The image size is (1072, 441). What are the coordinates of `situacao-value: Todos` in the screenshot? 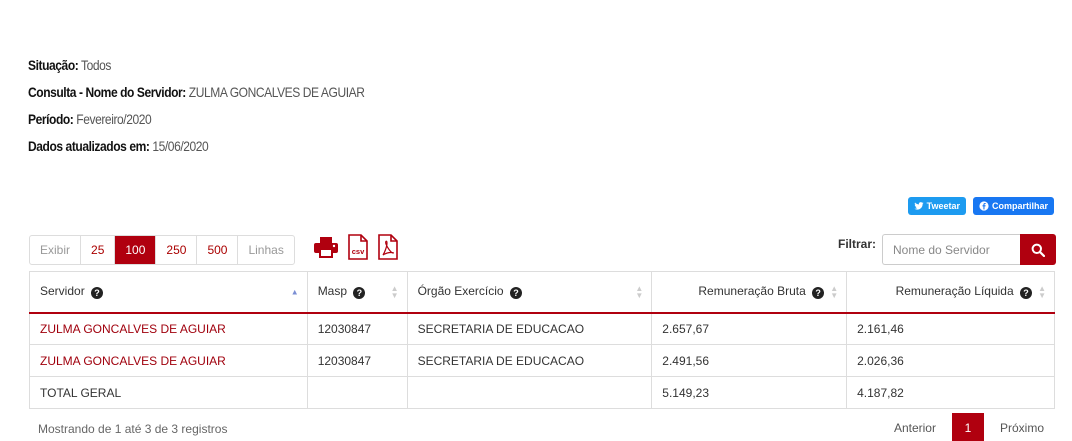 It's located at (96, 65).